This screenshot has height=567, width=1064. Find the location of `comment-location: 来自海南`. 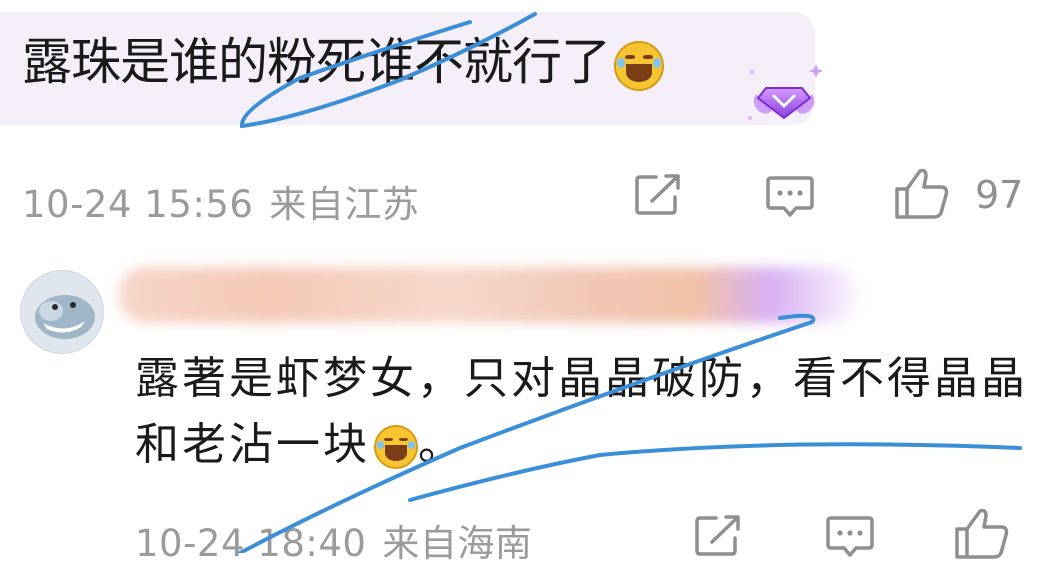

comment-location: 来自海南 is located at coordinates (457, 543).